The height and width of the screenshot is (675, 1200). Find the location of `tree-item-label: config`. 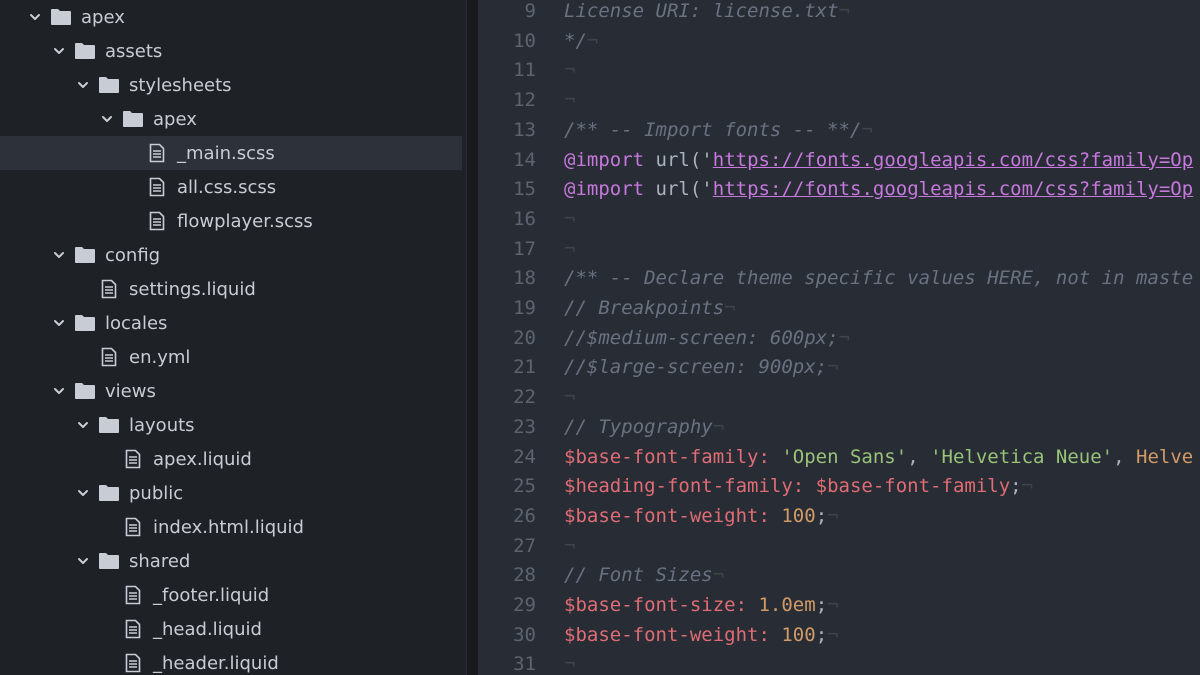

tree-item-label: config is located at coordinates (133, 255).